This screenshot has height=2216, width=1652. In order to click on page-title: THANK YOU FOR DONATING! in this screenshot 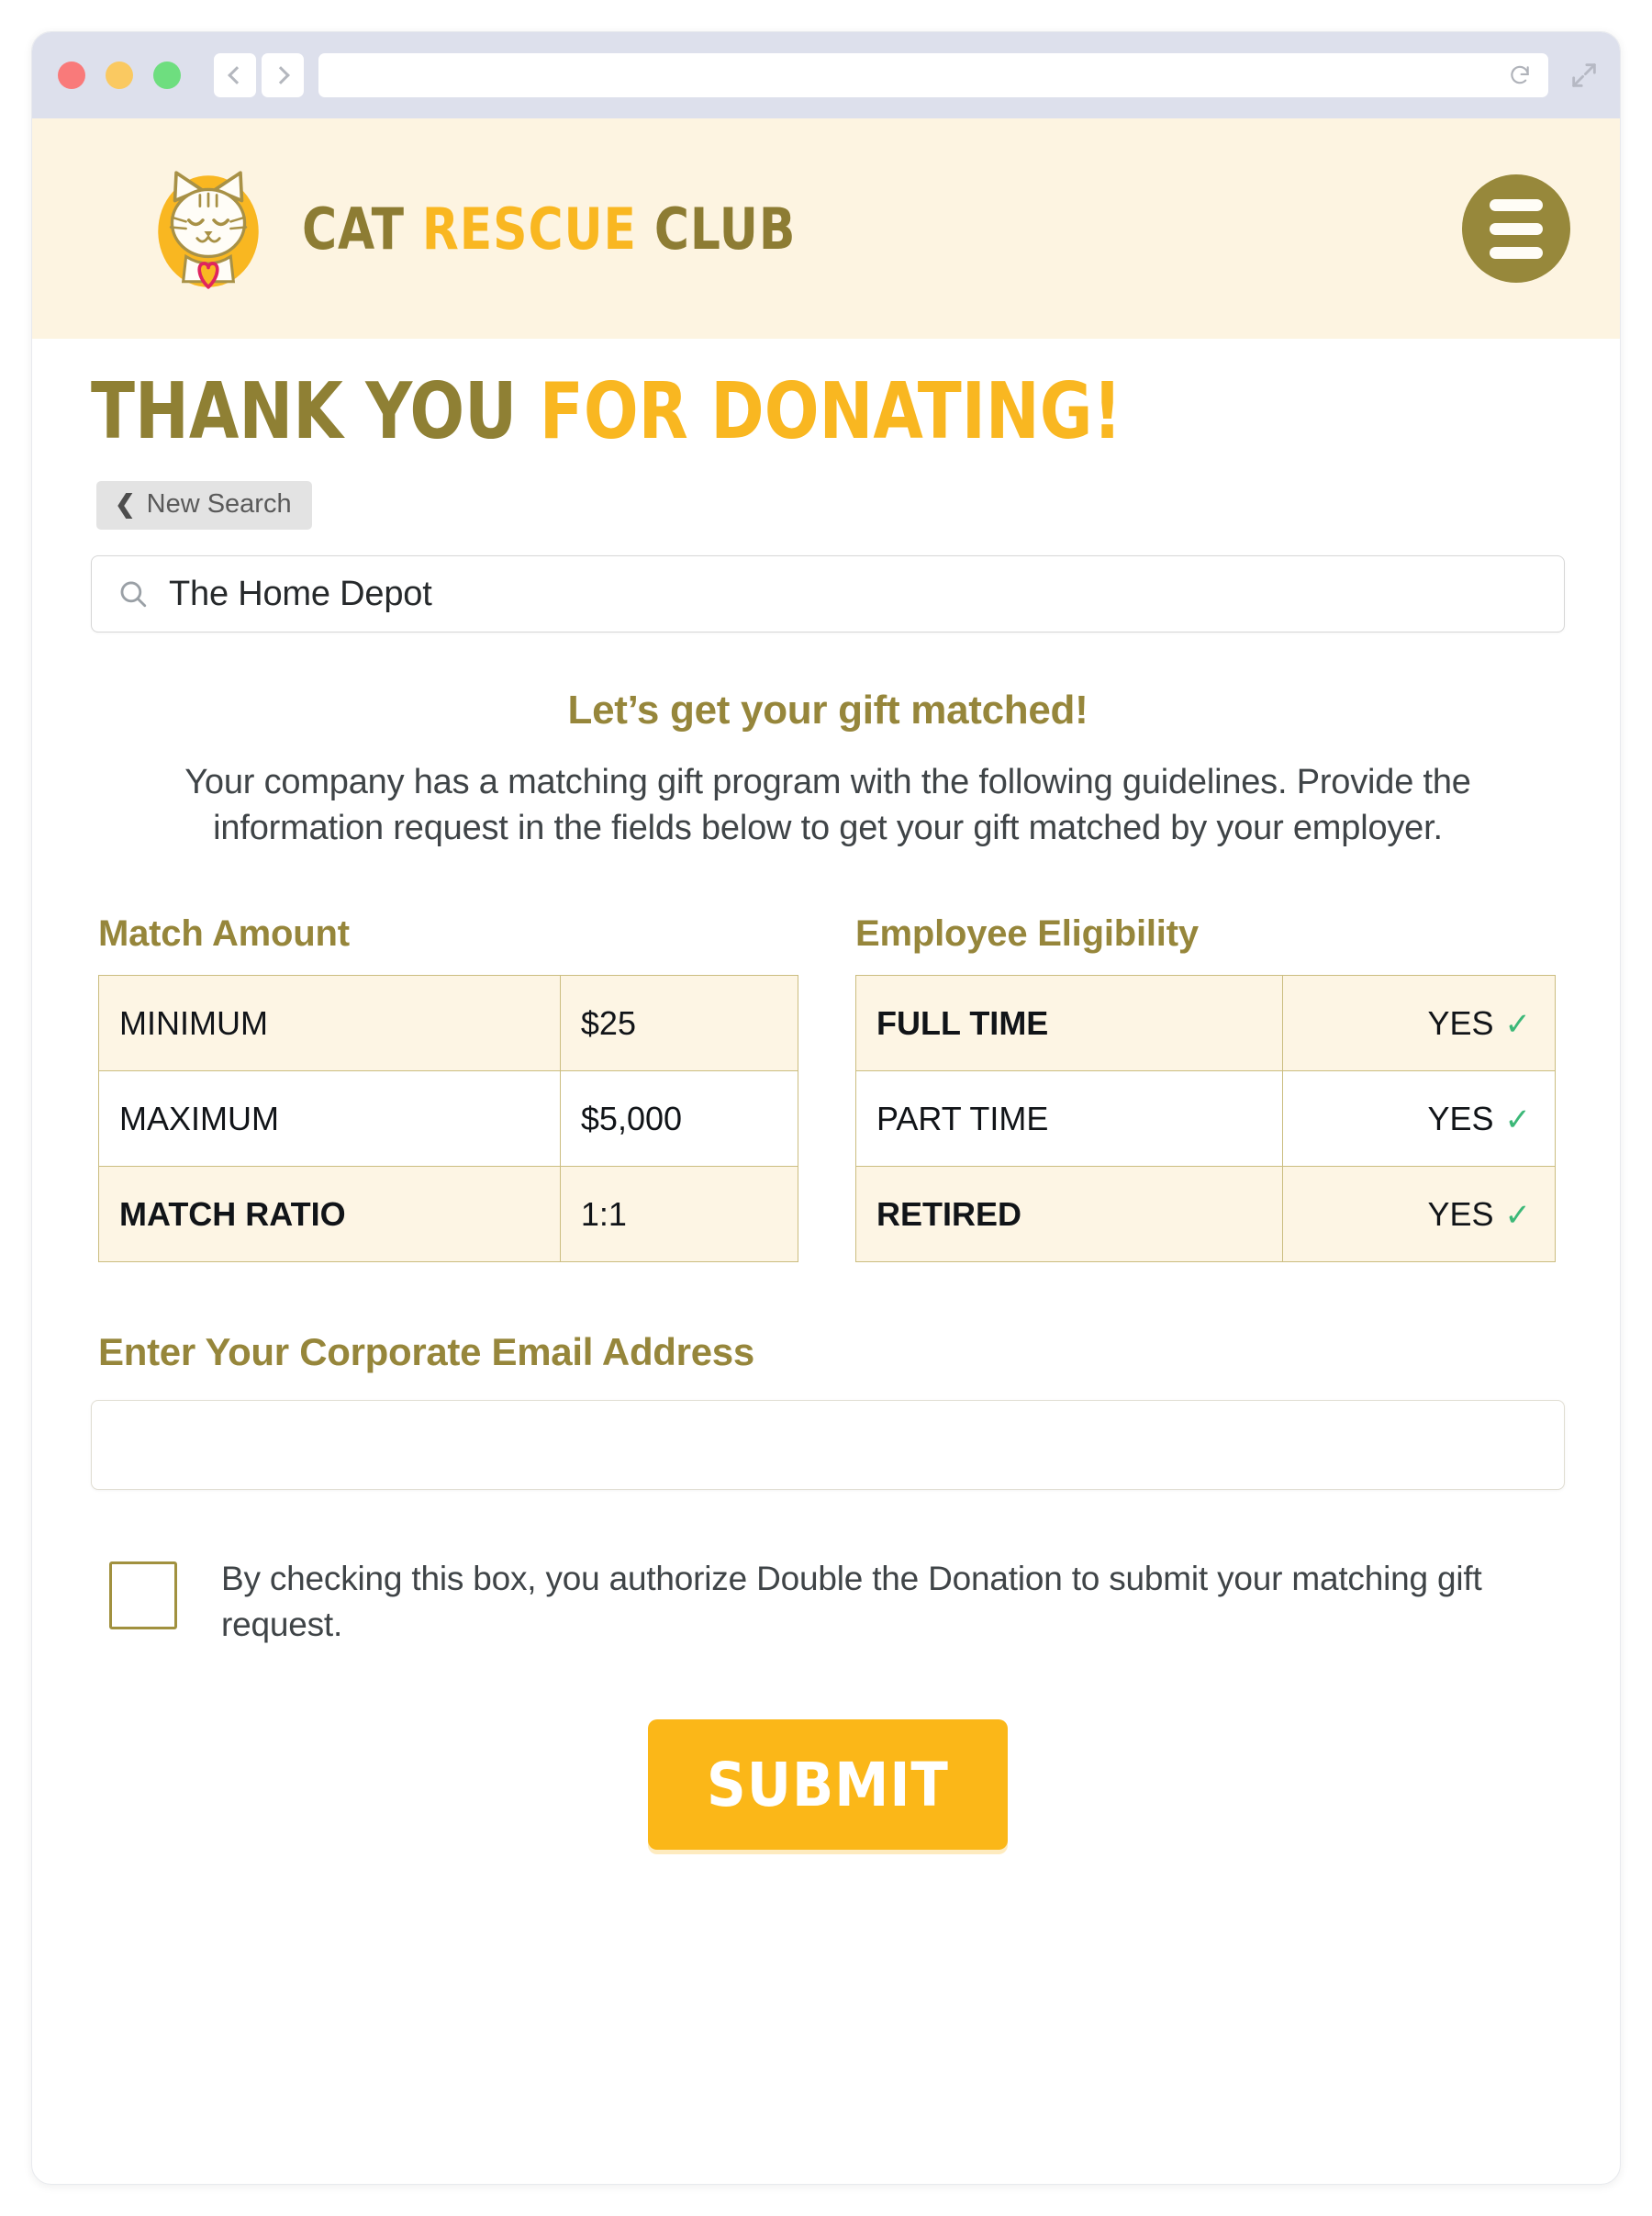, I will do `click(769, 411)`.